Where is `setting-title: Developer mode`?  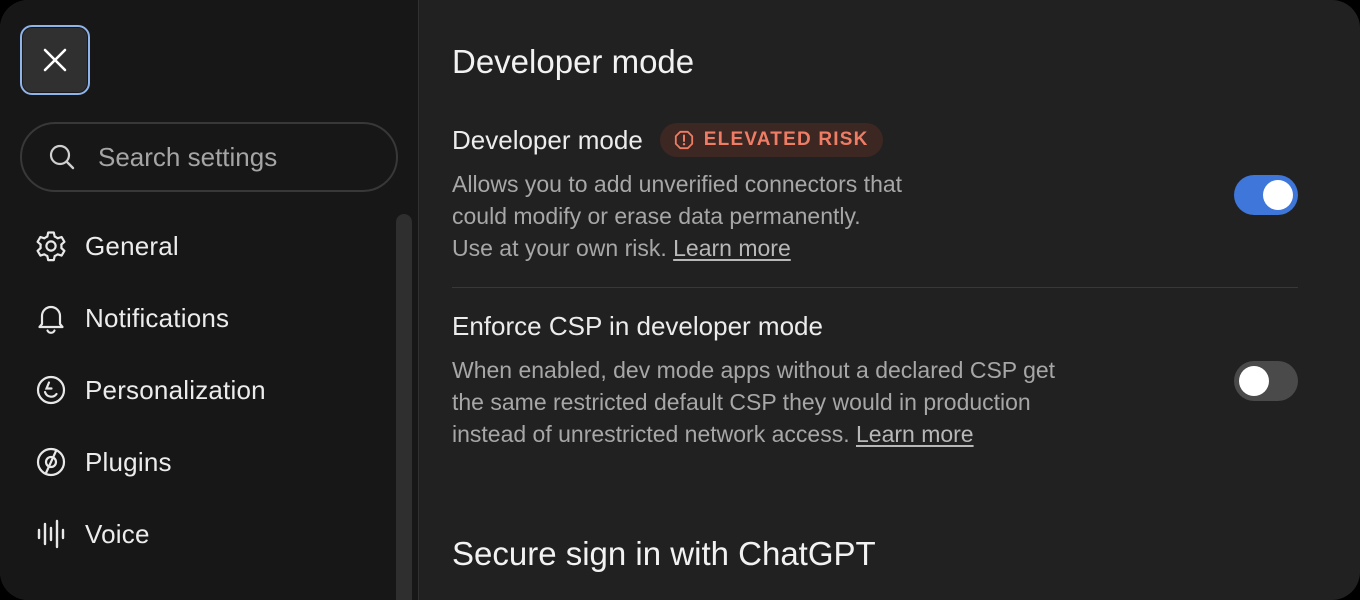
setting-title: Developer mode is located at coordinates (547, 139).